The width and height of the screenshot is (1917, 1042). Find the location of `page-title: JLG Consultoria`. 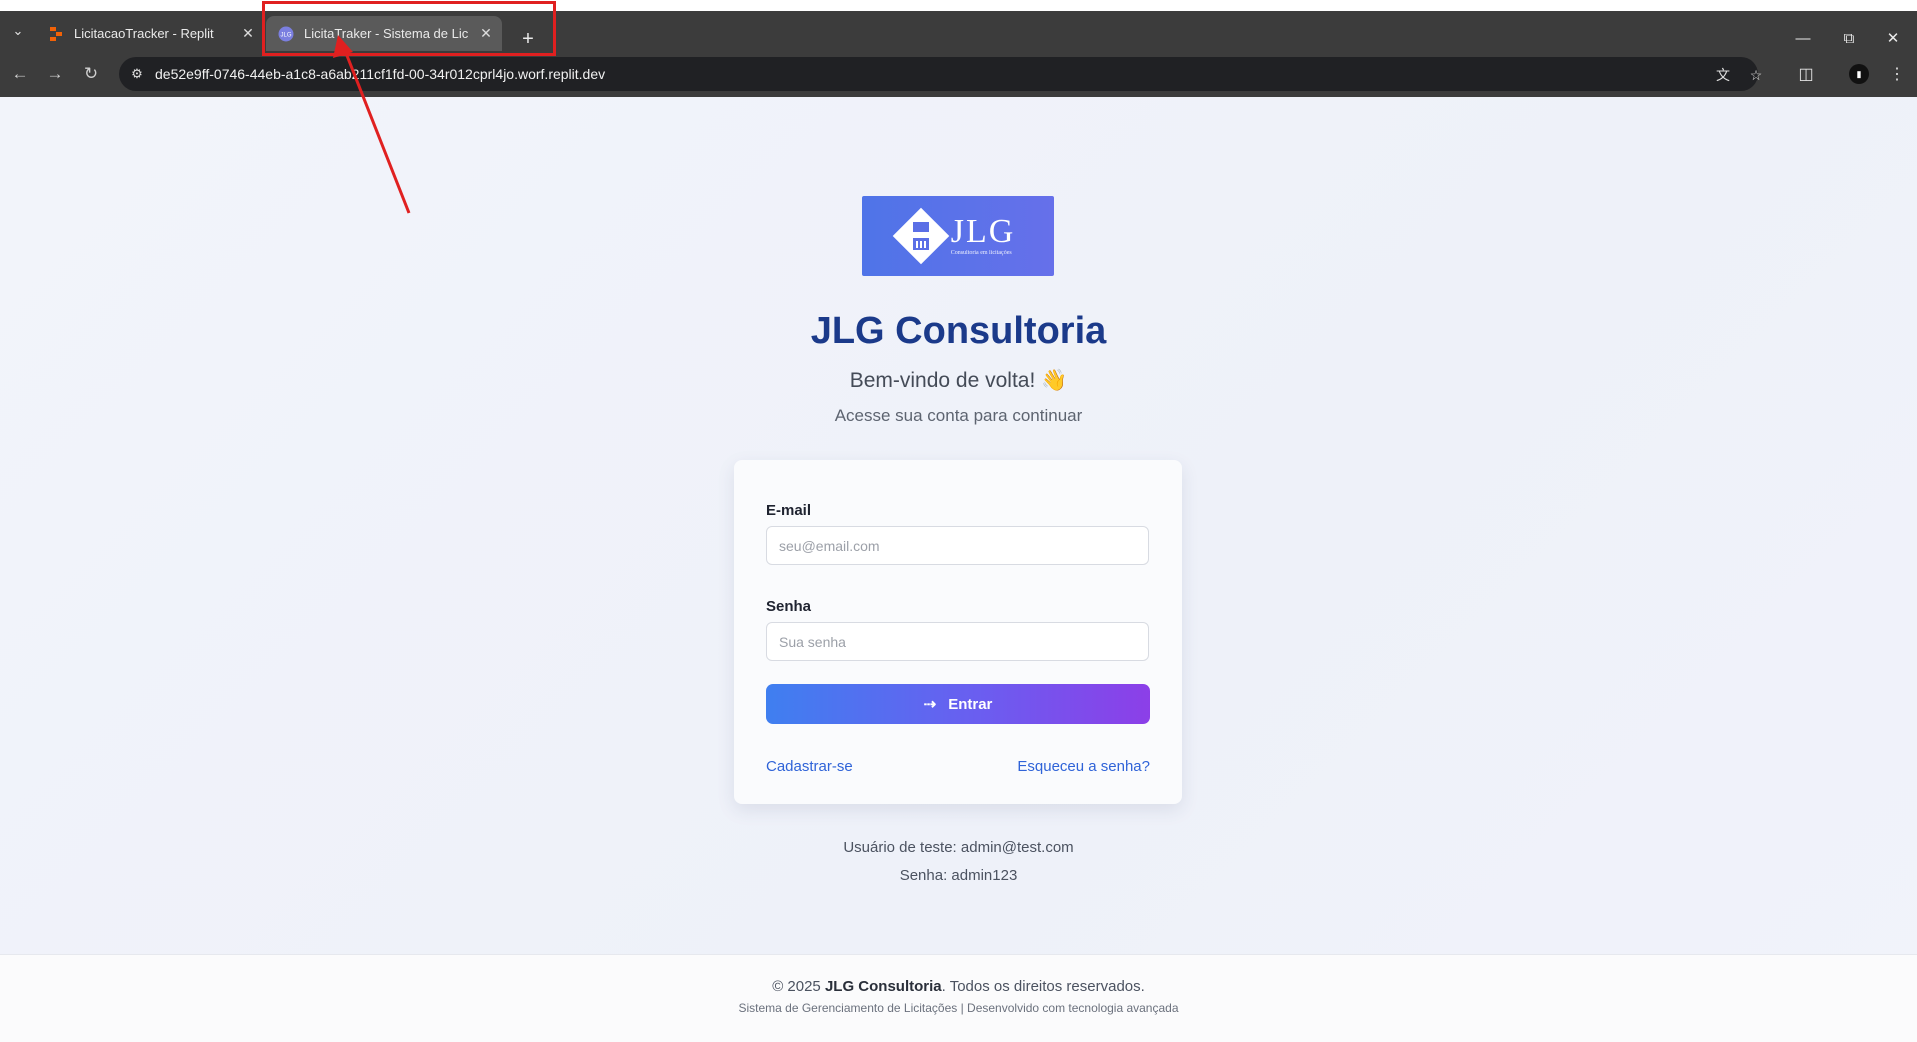

page-title: JLG Consultoria is located at coordinates (958, 331).